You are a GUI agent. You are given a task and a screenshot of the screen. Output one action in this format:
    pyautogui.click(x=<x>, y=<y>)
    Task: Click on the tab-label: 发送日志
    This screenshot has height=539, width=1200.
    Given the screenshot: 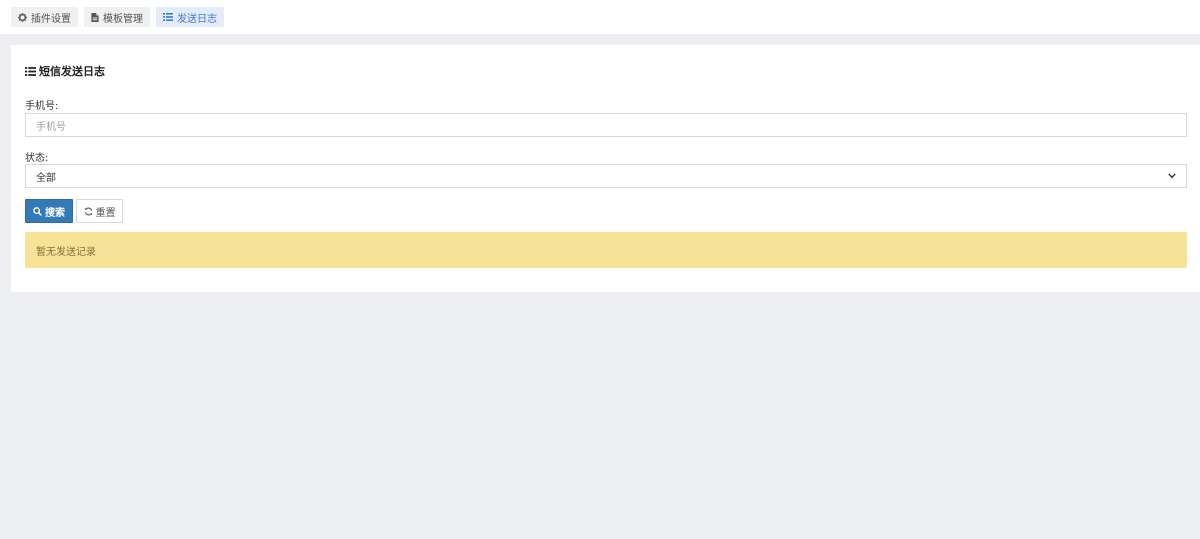 What is the action you would take?
    pyautogui.click(x=197, y=19)
    